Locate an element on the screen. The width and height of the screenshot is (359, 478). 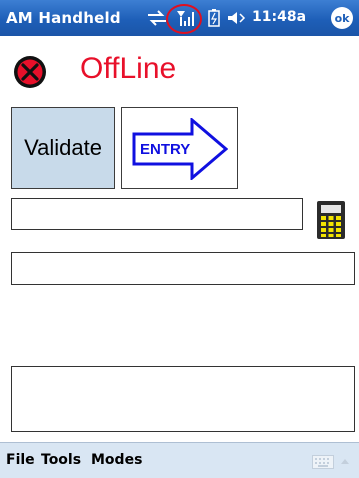
volume-icon is located at coordinates (236, 18).